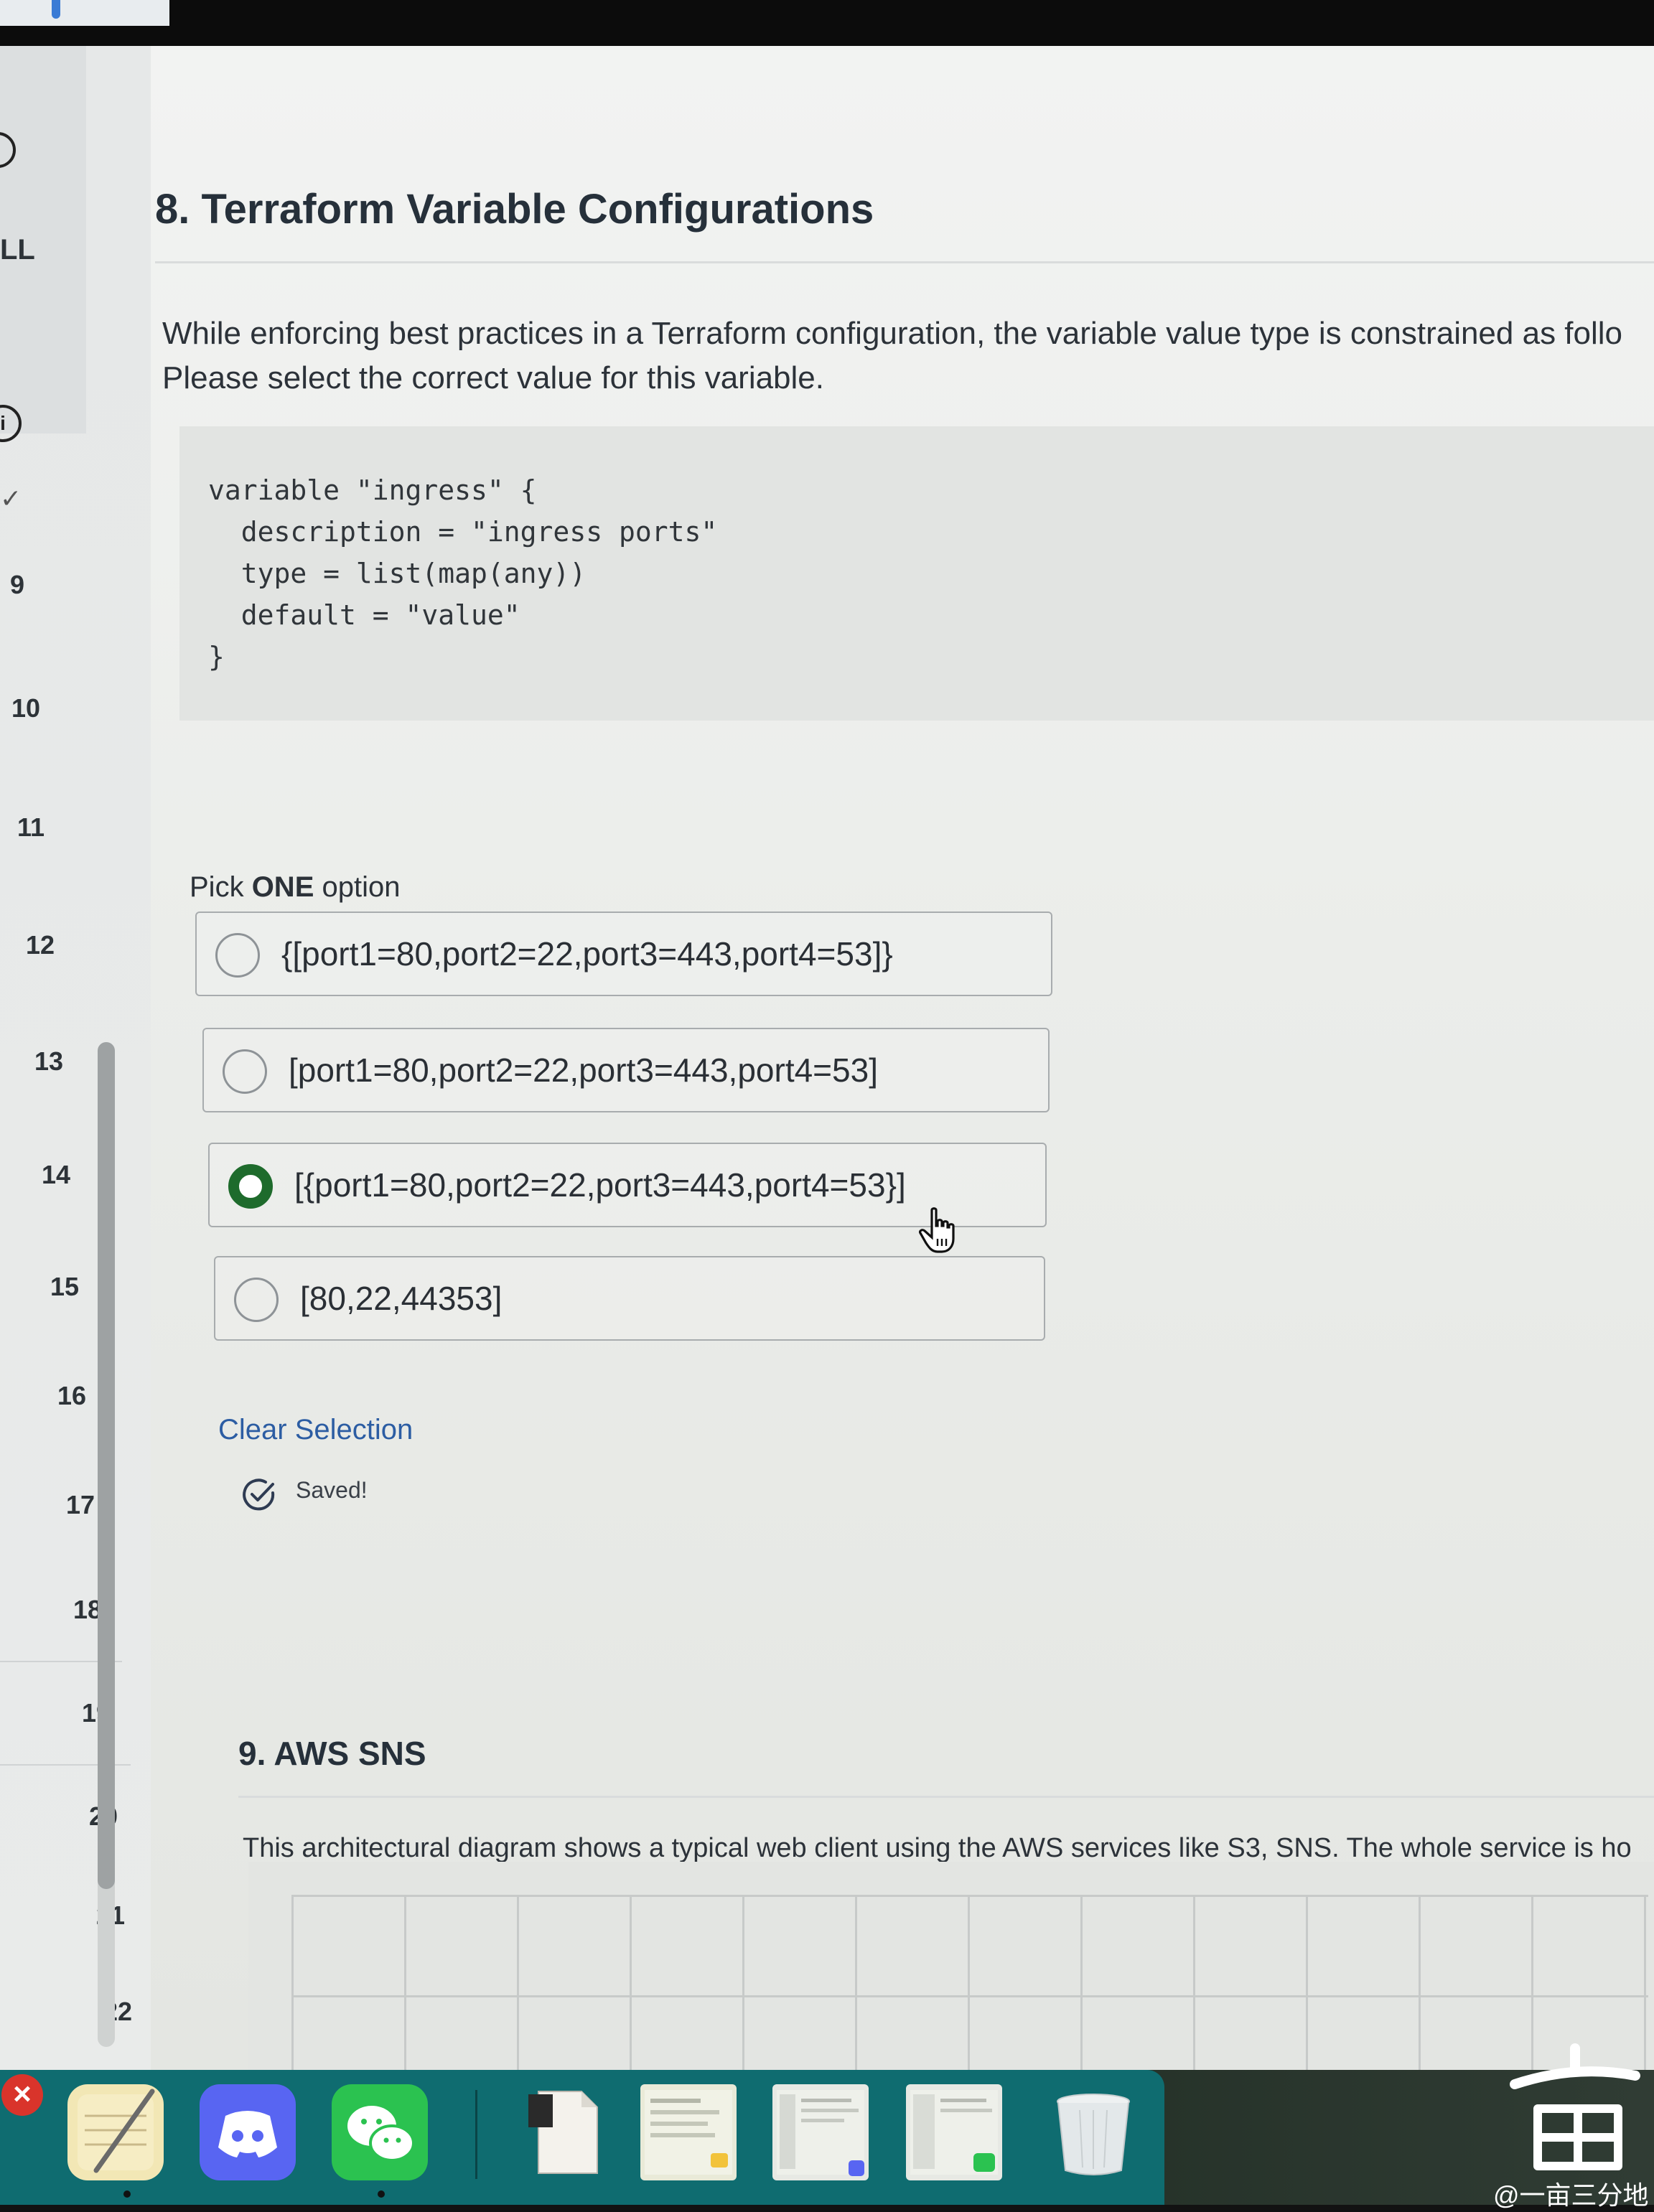 The height and width of the screenshot is (2212, 1654). What do you see at coordinates (56, 1175) in the screenshot?
I see `sidebar-item-14: 14` at bounding box center [56, 1175].